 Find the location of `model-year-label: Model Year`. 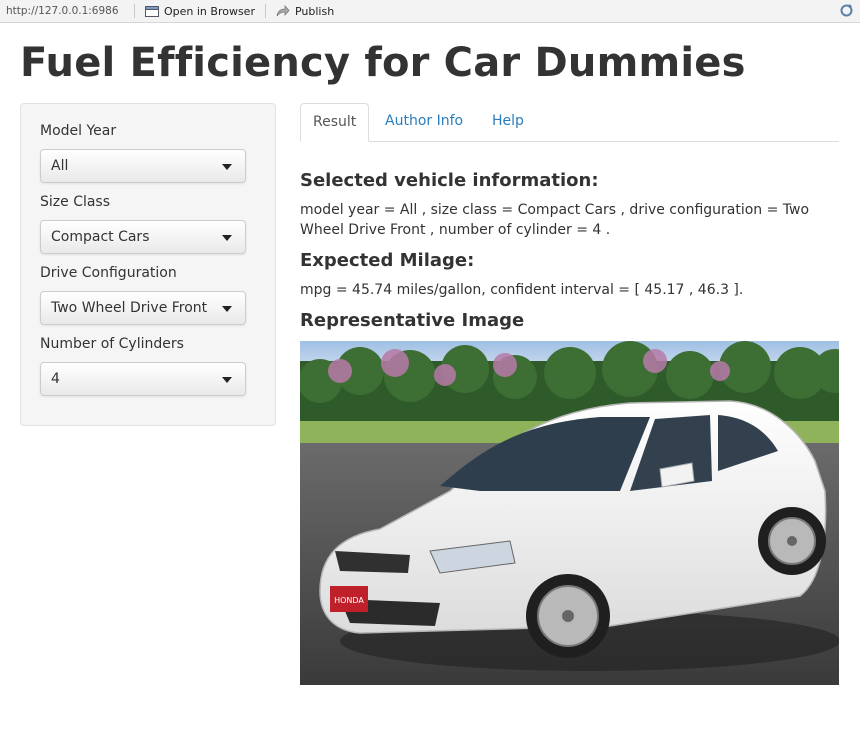

model-year-label: Model Year is located at coordinates (78, 131).